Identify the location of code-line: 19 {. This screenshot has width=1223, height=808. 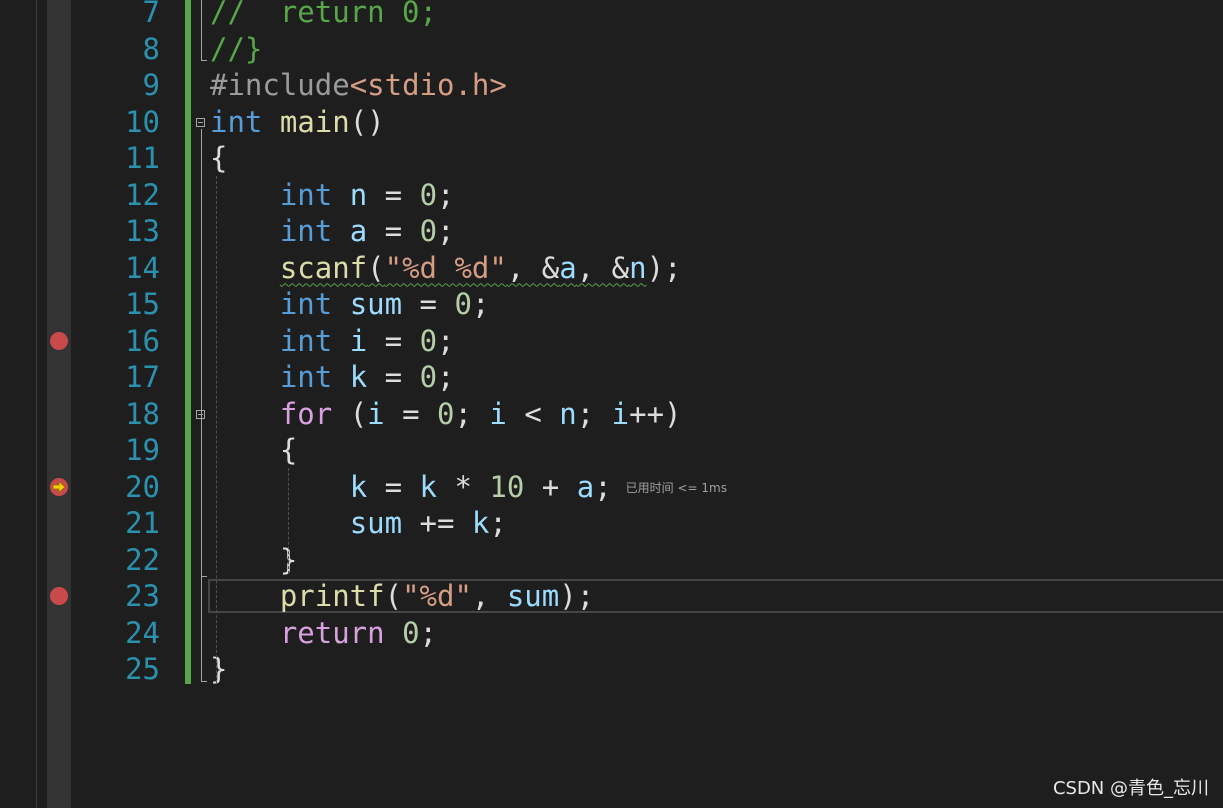
(611, 450).